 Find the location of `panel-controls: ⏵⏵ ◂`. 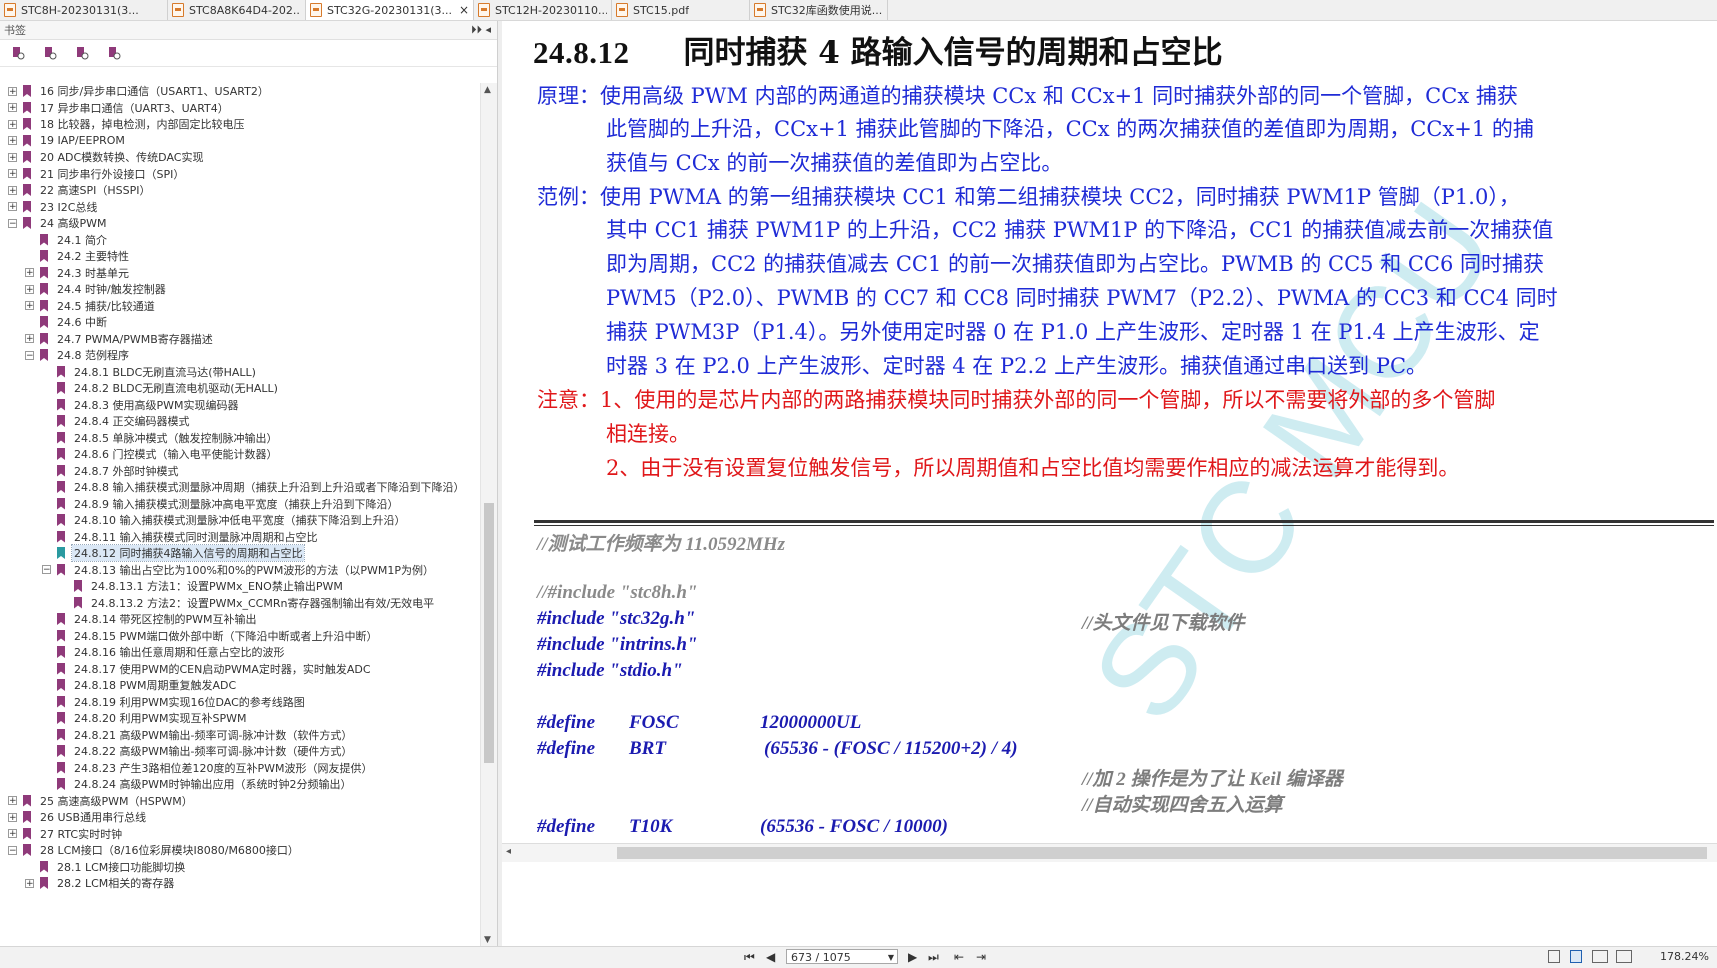

panel-controls: ⏵⏵ ◂ is located at coordinates (481, 30).